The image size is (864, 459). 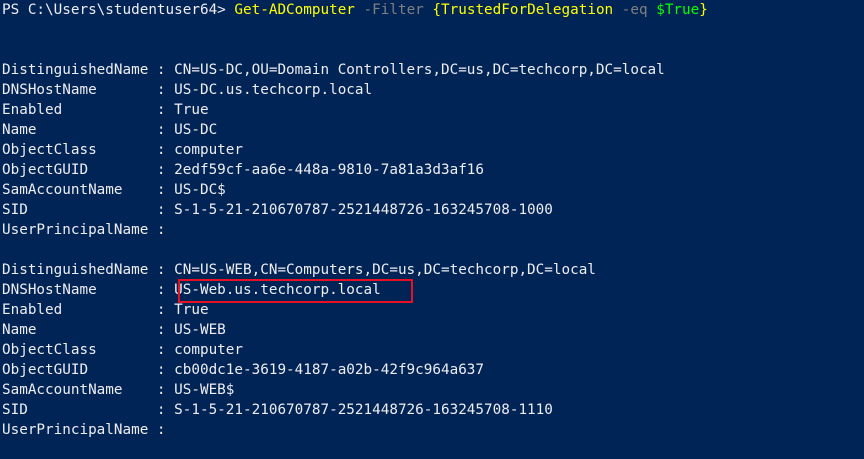 I want to click on filter-variable: $True, so click(x=678, y=10).